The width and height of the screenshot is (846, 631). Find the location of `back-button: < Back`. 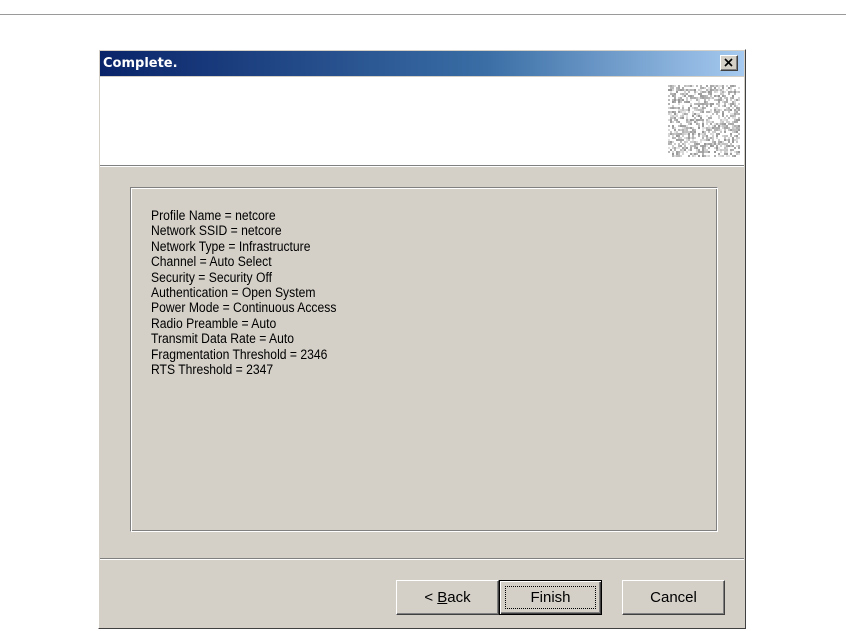

back-button: < Back is located at coordinates (447, 597).